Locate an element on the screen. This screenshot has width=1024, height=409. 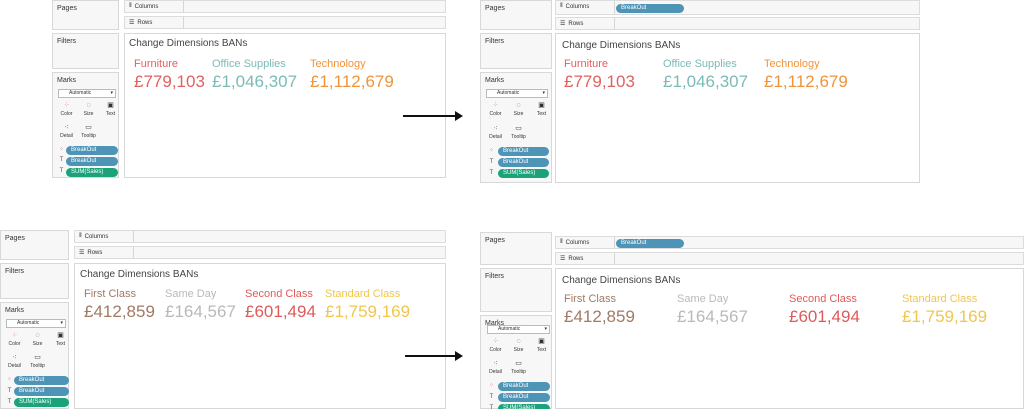
ban-value: £164,567 is located at coordinates (200, 311).